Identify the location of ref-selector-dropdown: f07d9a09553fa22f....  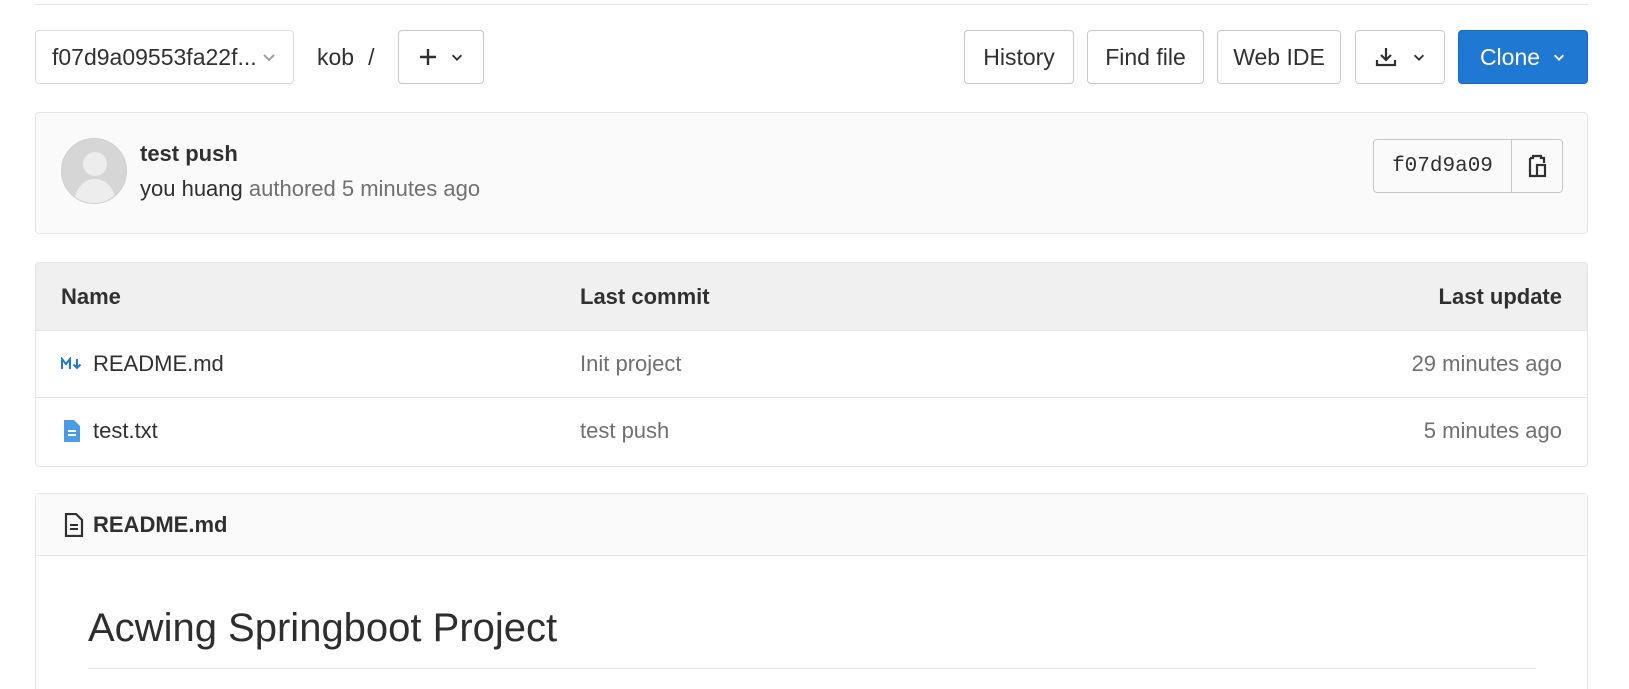
(164, 57).